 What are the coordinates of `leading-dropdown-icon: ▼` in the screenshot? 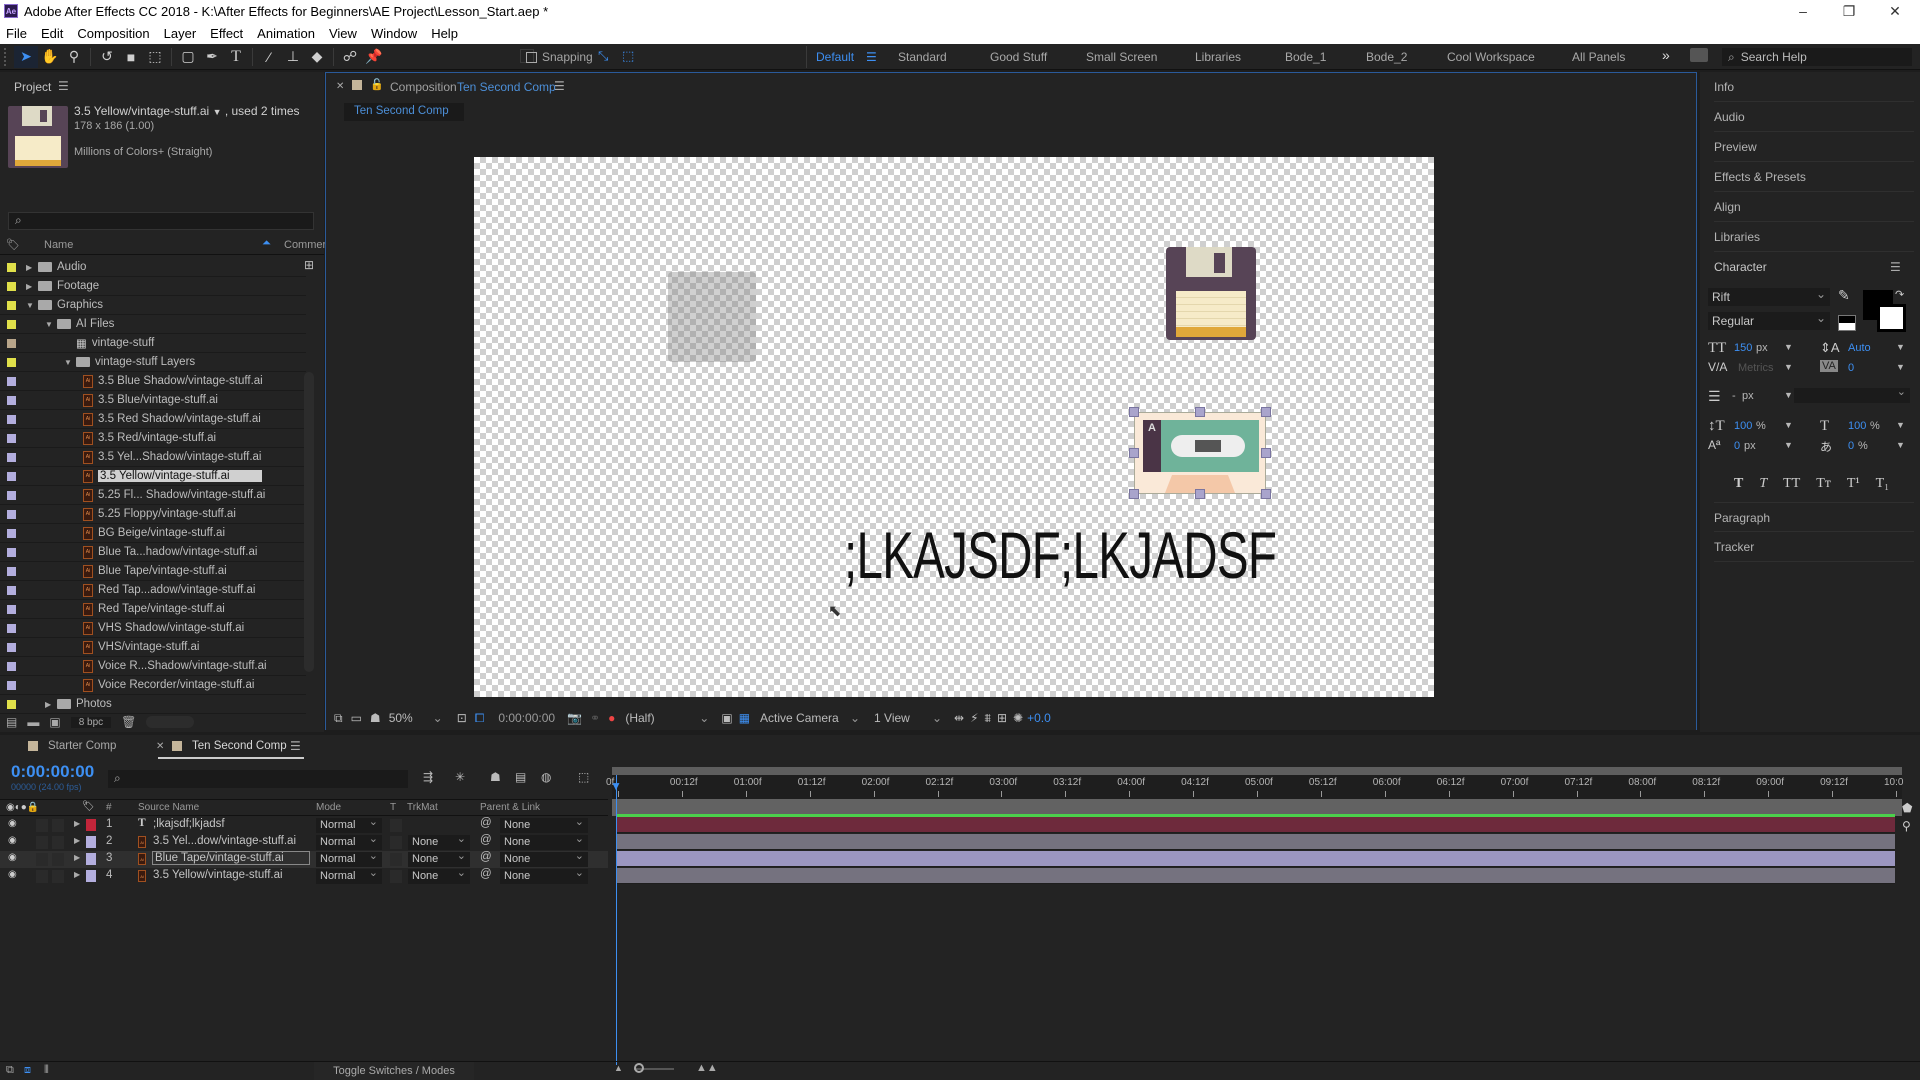 It's located at (1900, 347).